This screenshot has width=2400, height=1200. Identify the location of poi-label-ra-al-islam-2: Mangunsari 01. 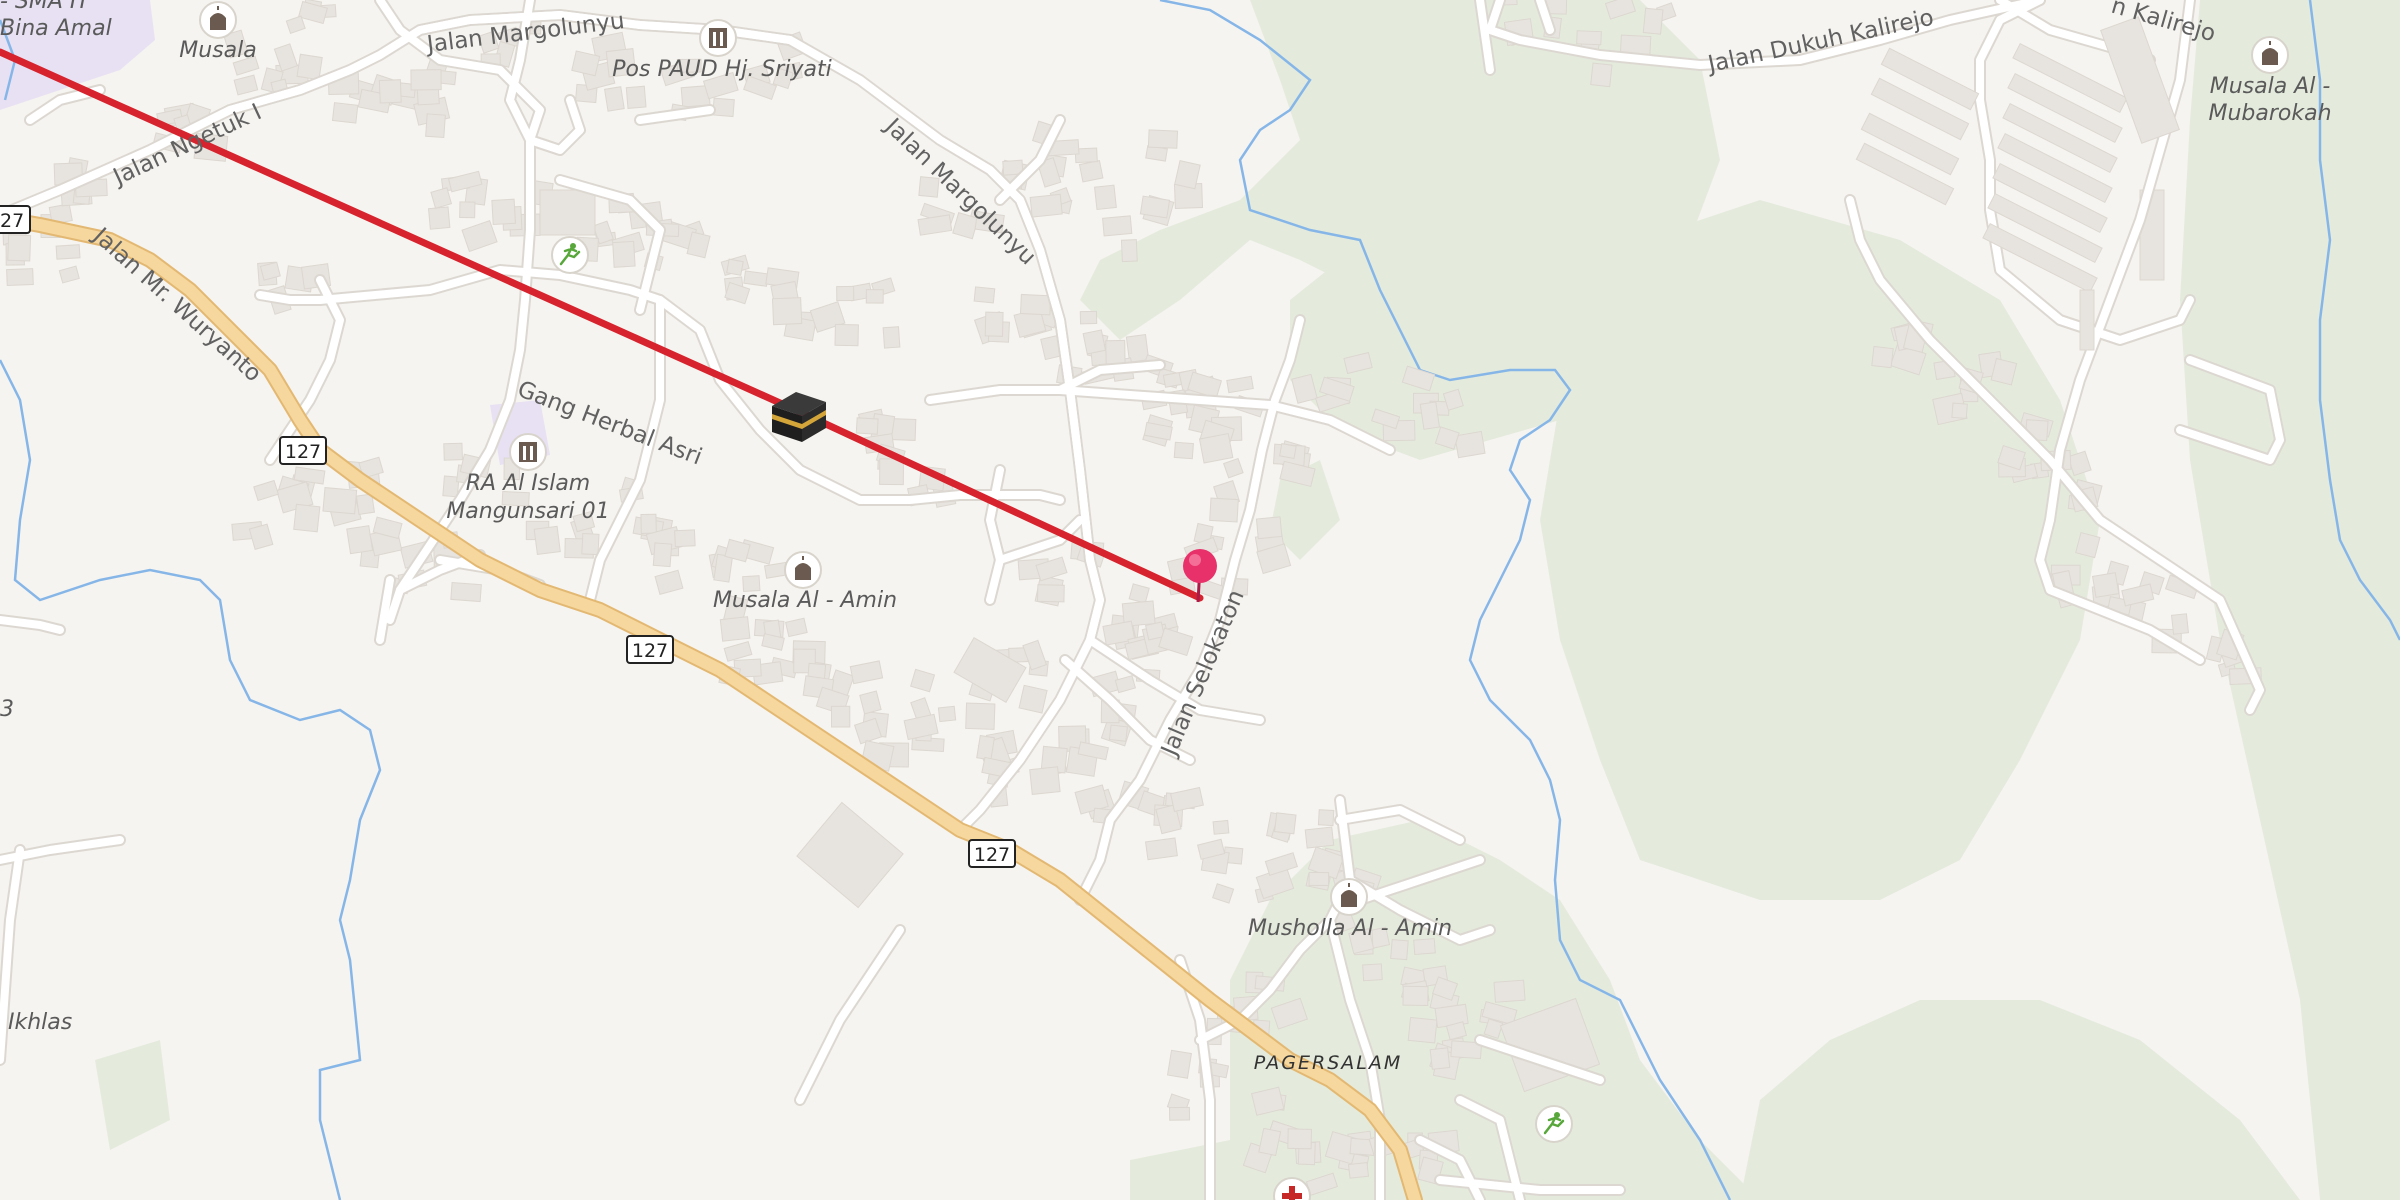
(527, 511).